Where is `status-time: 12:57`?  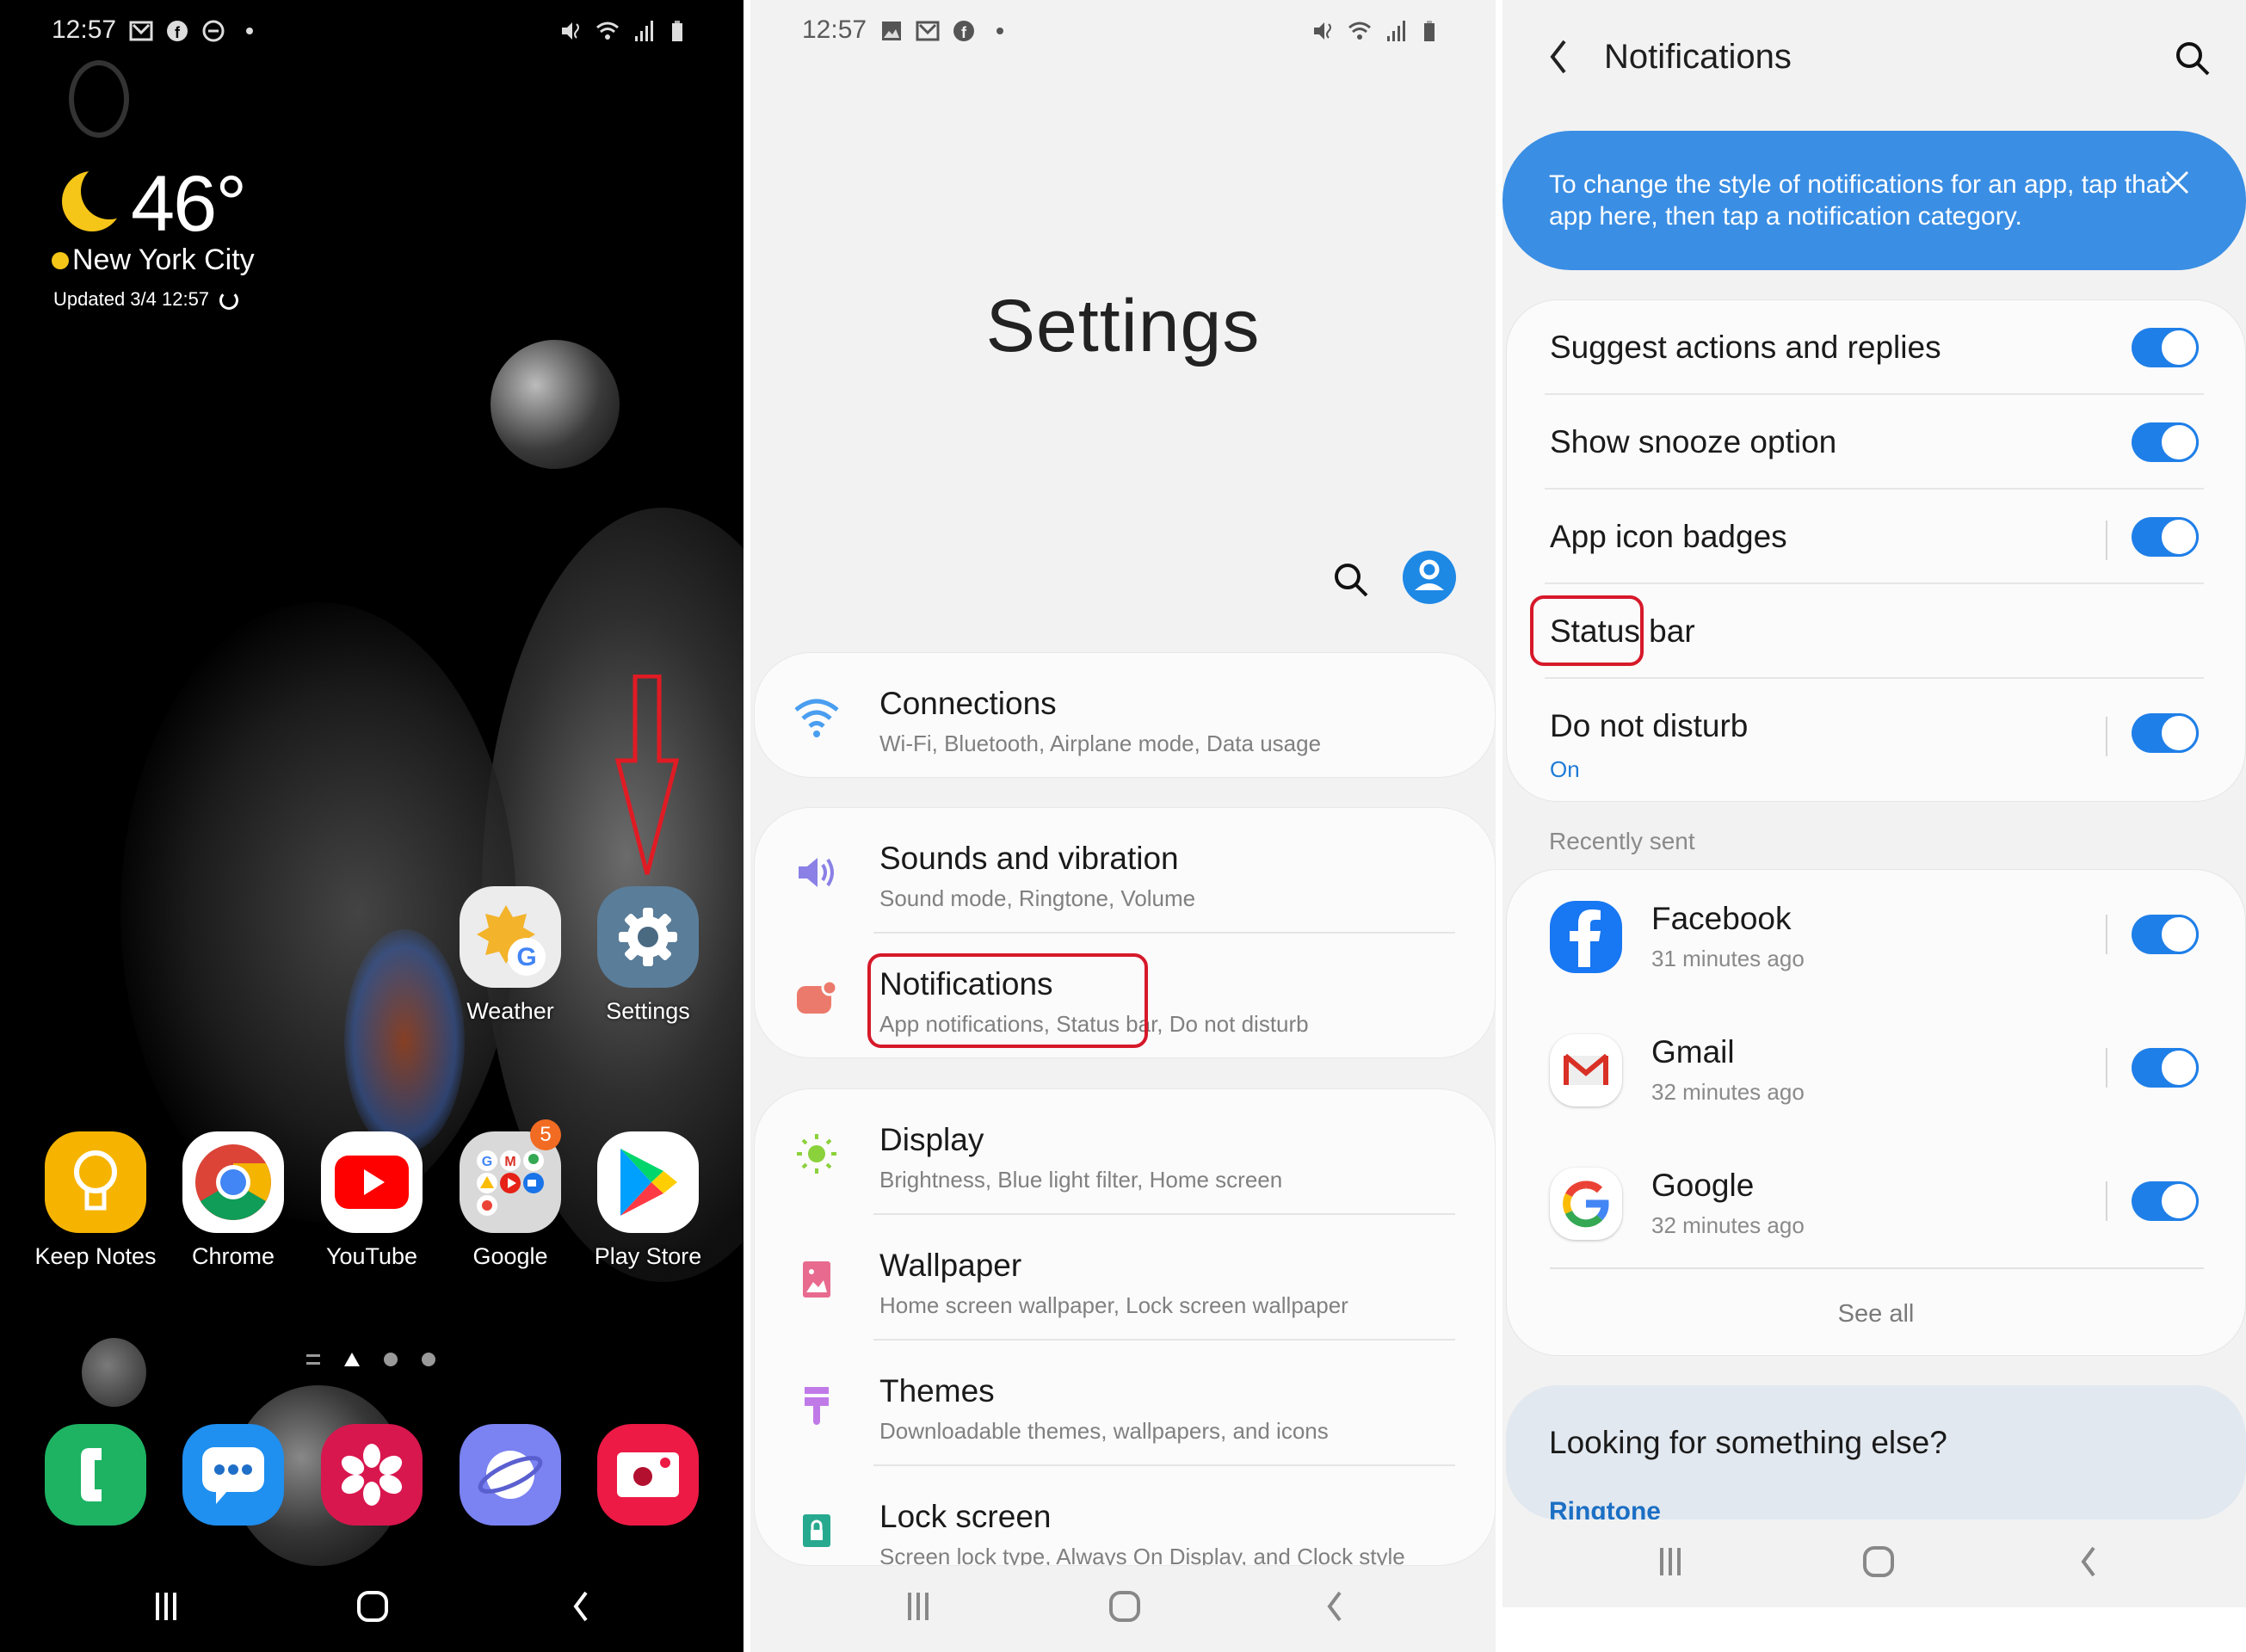 status-time: 12:57 is located at coordinates (834, 29).